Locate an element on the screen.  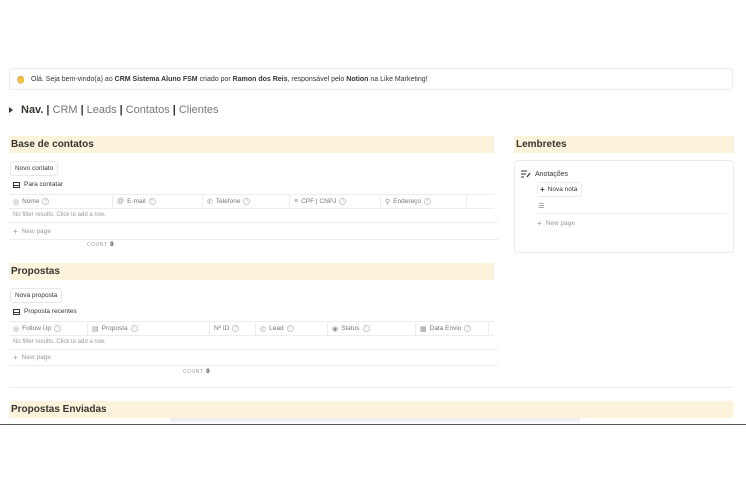
column-data-envio: ▦ Data Envio i is located at coordinates (452, 328).